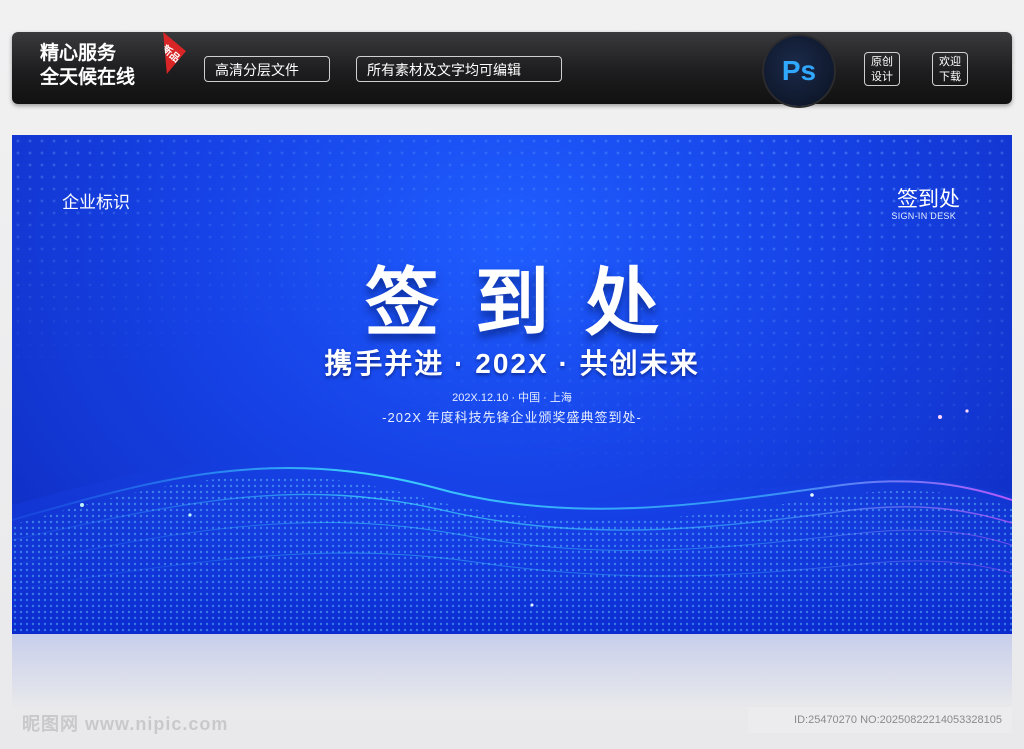 The height and width of the screenshot is (749, 1024). What do you see at coordinates (267, 69) in the screenshot?
I see `feature-pill-layered-file: 高清分层文件` at bounding box center [267, 69].